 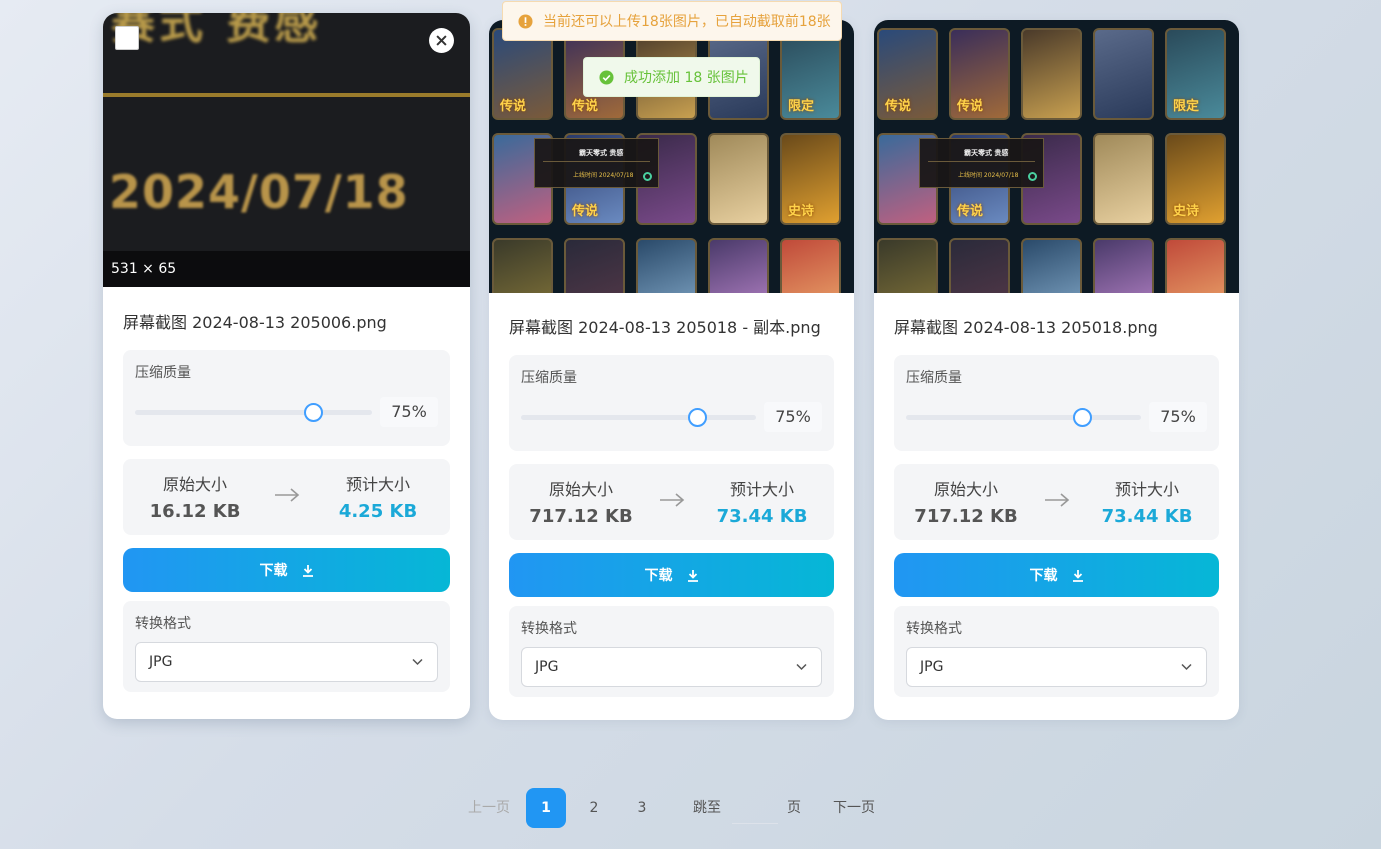 What do you see at coordinates (606, 77) in the screenshot?
I see `check-circle-icon` at bounding box center [606, 77].